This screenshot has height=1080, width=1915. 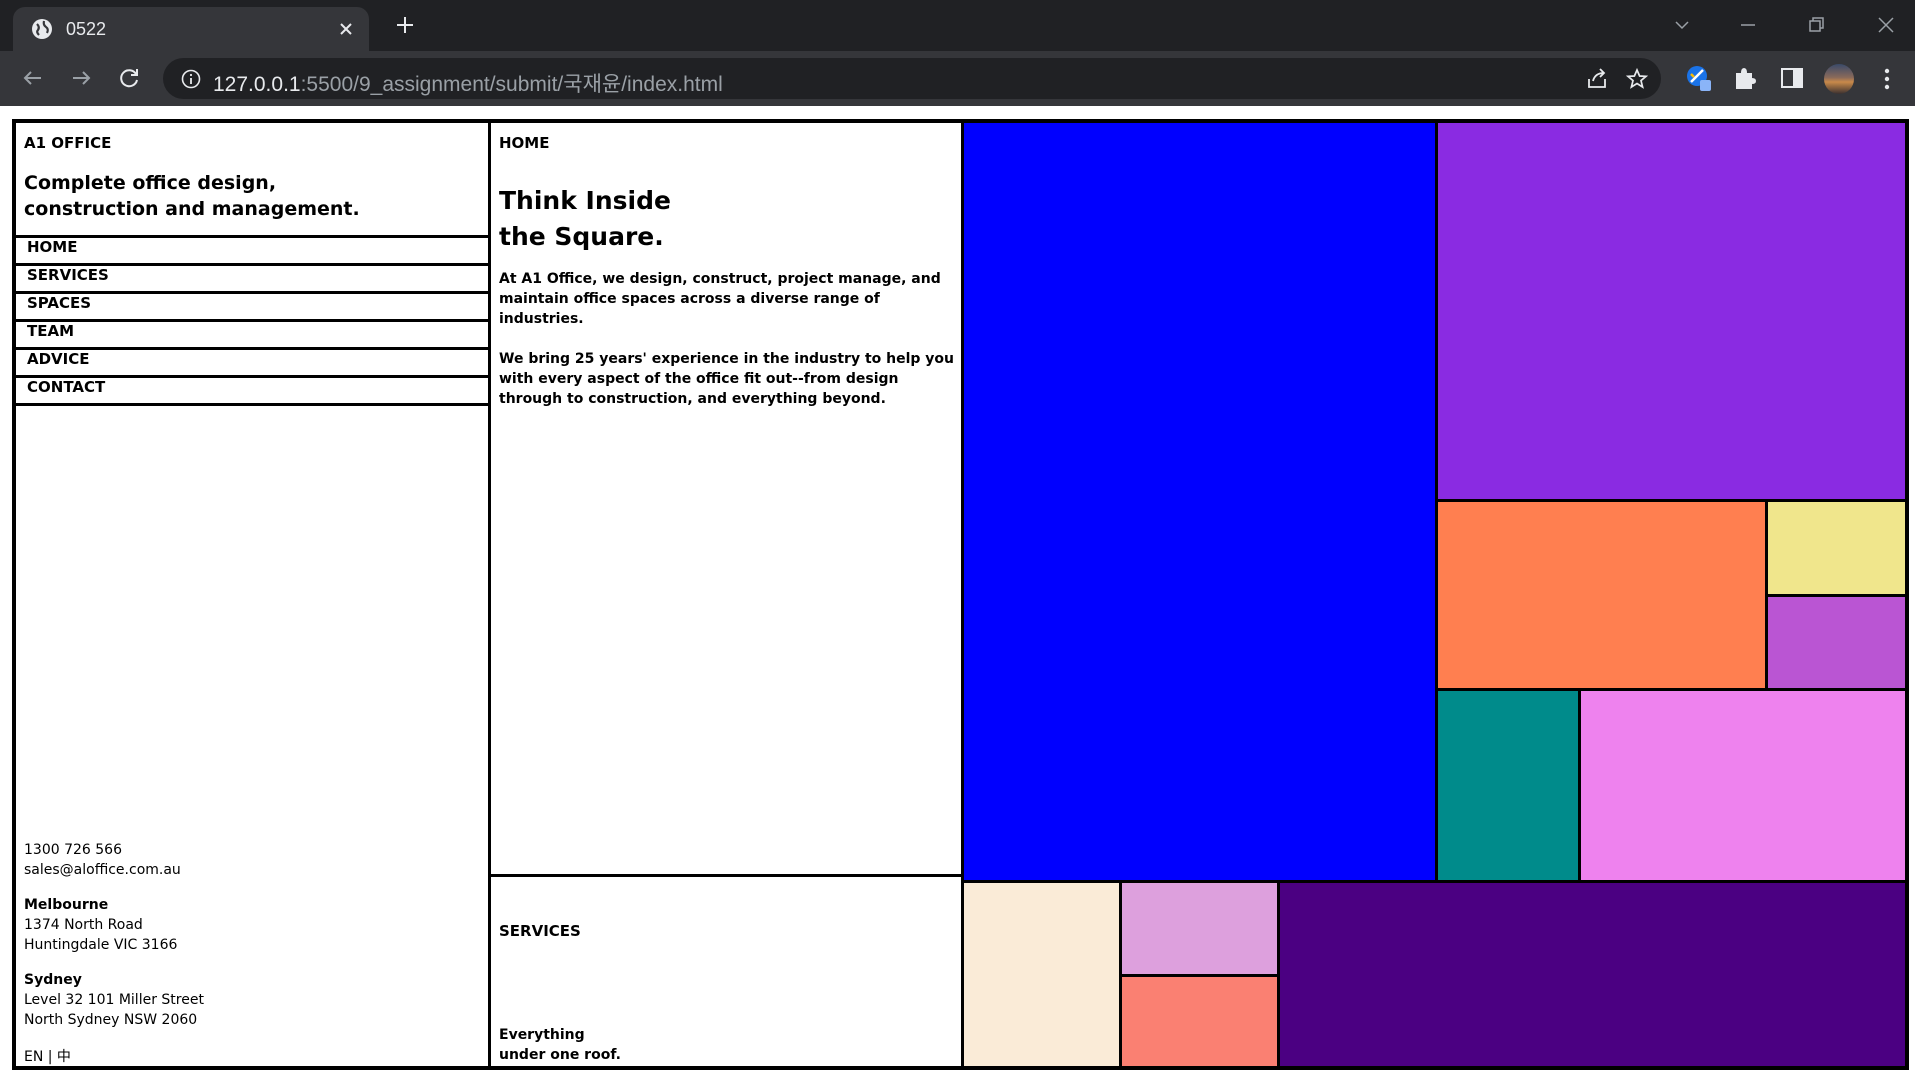 I want to click on window-close-icon, so click(x=1886, y=25).